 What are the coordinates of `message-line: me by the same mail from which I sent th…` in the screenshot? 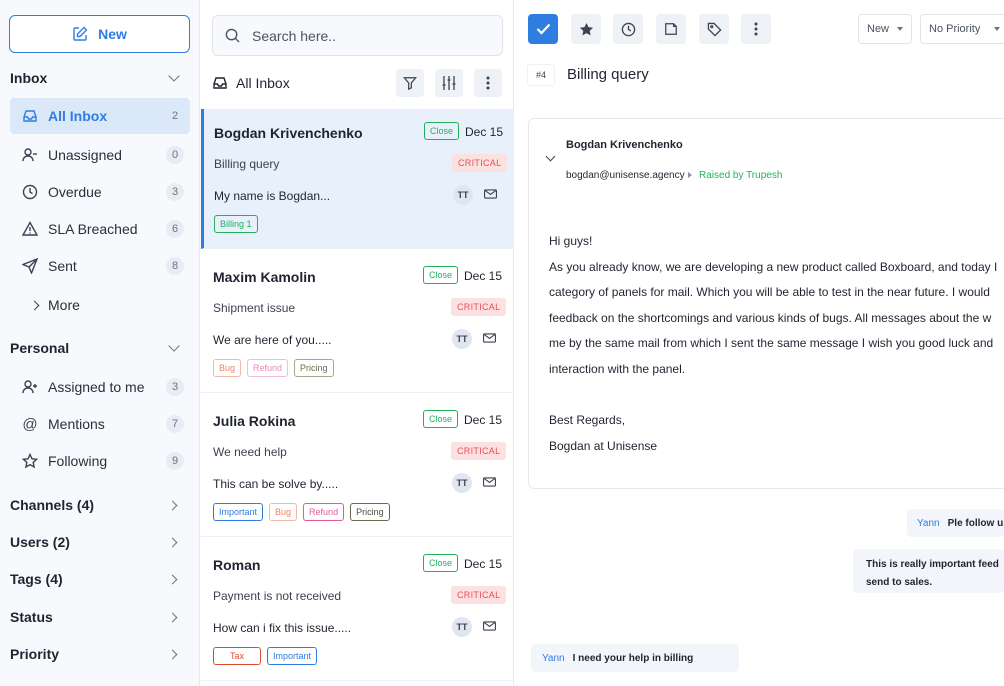 It's located at (771, 343).